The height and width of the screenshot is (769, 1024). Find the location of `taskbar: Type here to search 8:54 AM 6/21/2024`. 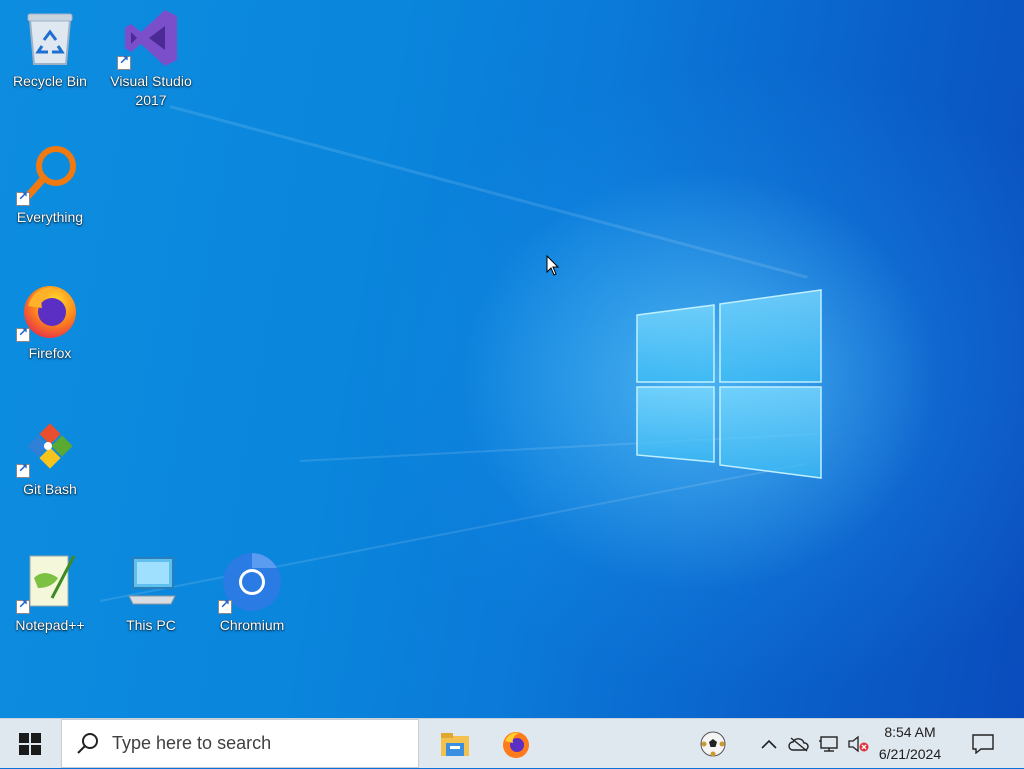

taskbar: Type here to search 8:54 AM 6/21/2024 is located at coordinates (512, 743).